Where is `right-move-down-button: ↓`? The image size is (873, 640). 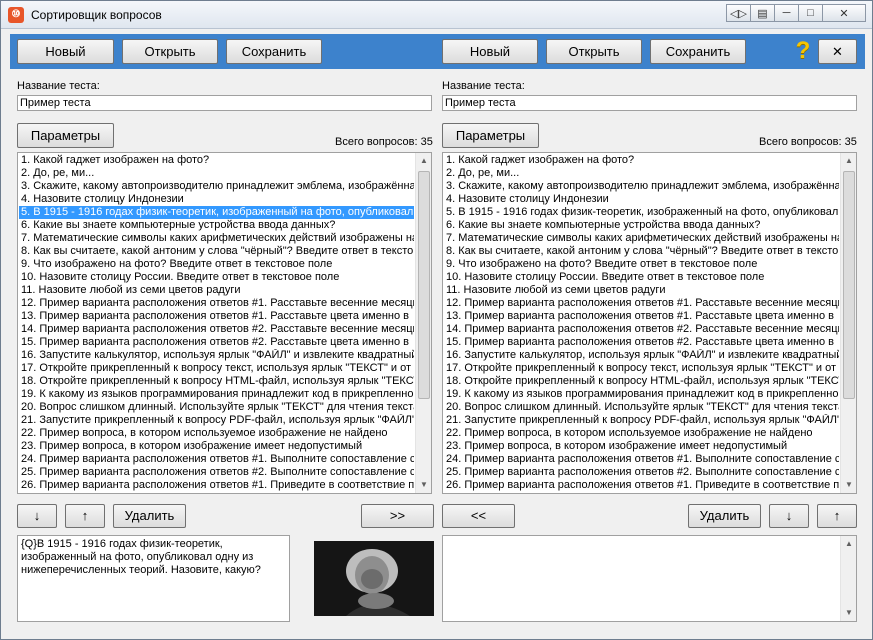
right-move-down-button: ↓ is located at coordinates (789, 516).